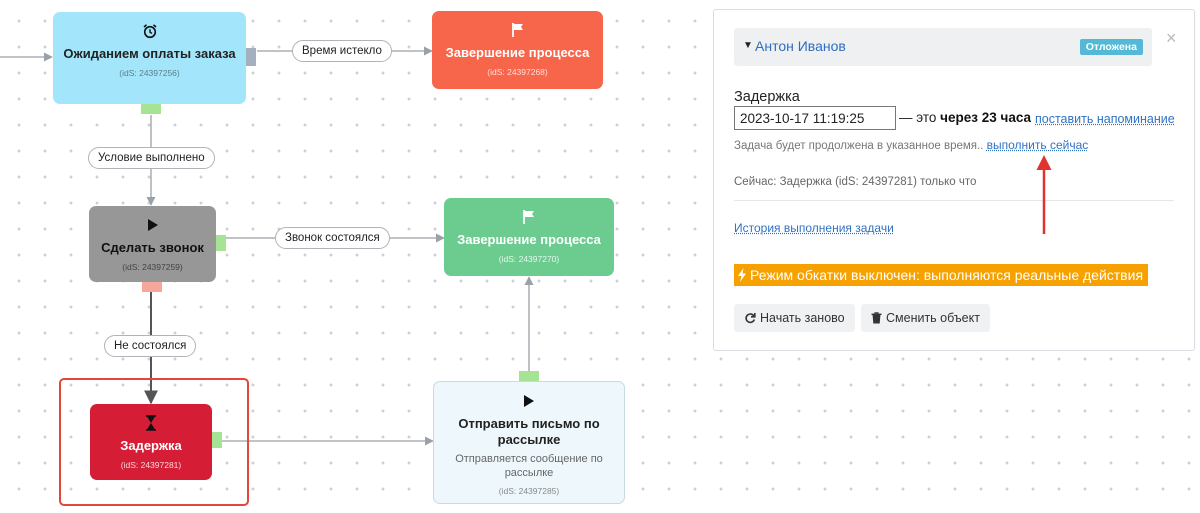 This screenshot has width=1200, height=513. Describe the element at coordinates (529, 466) in the screenshot. I see `node-subtitle: Отправляется сообщение по рассылке` at that location.